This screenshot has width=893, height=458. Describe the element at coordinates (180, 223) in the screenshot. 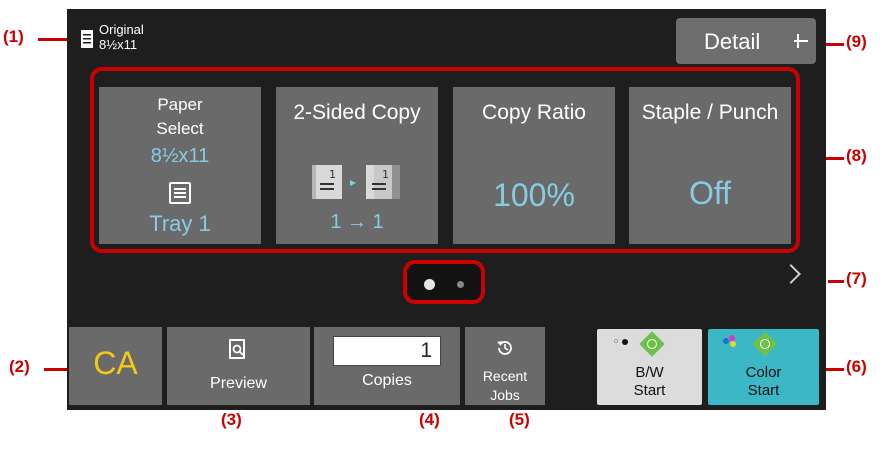

I see `tray-value: Tray 1` at that location.